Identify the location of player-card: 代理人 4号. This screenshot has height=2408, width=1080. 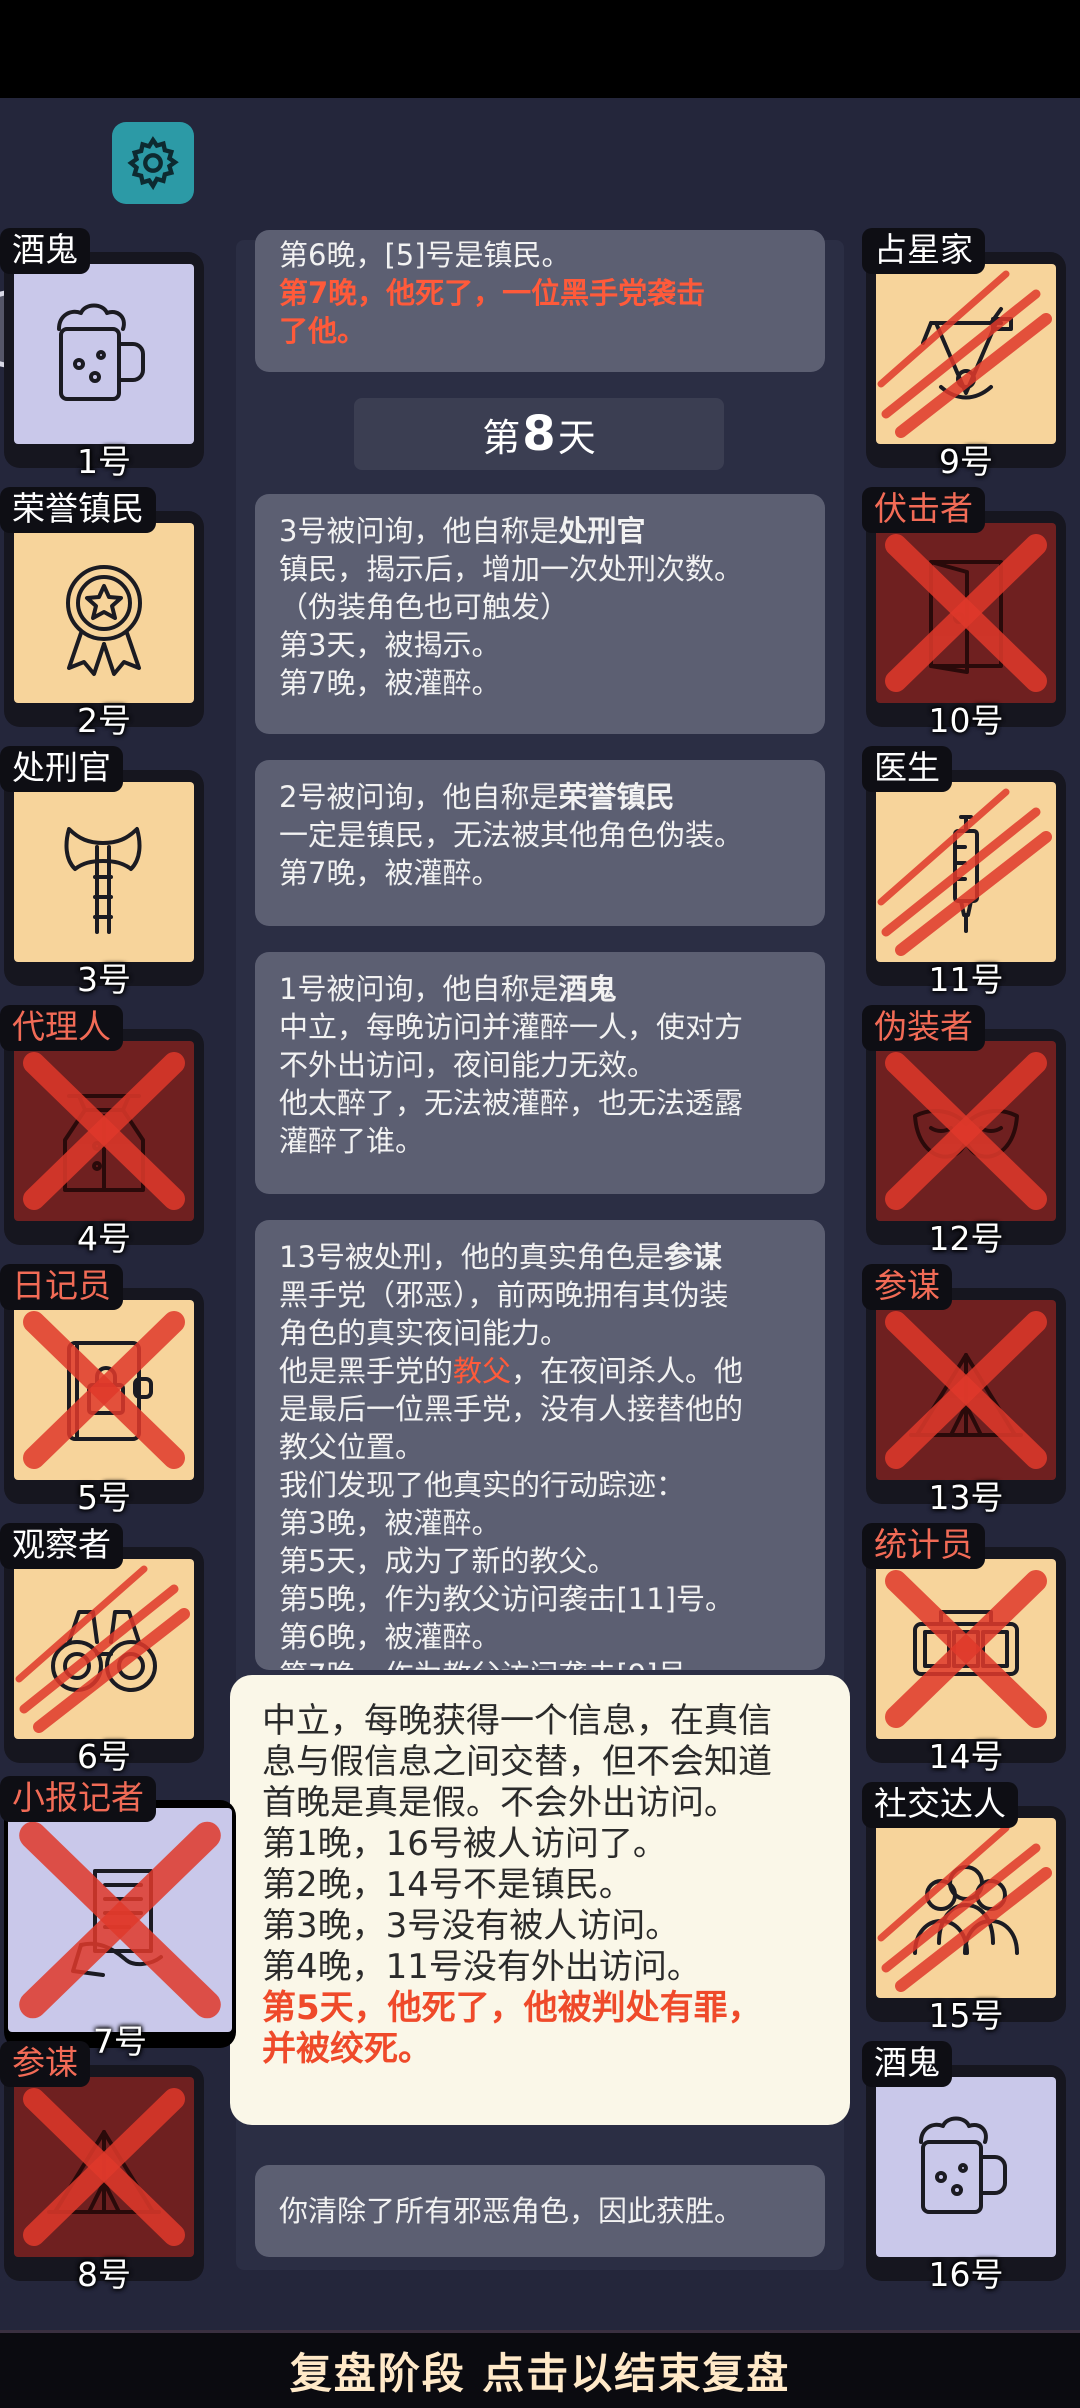
(104, 1131).